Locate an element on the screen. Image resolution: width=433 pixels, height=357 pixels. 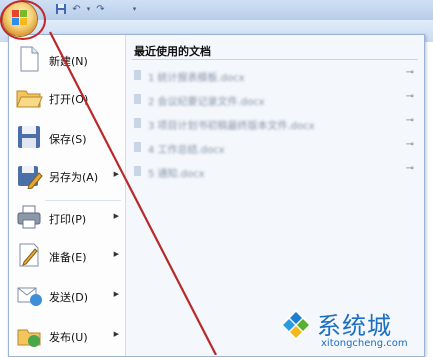
recent-document-name: 3 项目计划书初稿最终版本文件.docx is located at coordinates (231, 126).